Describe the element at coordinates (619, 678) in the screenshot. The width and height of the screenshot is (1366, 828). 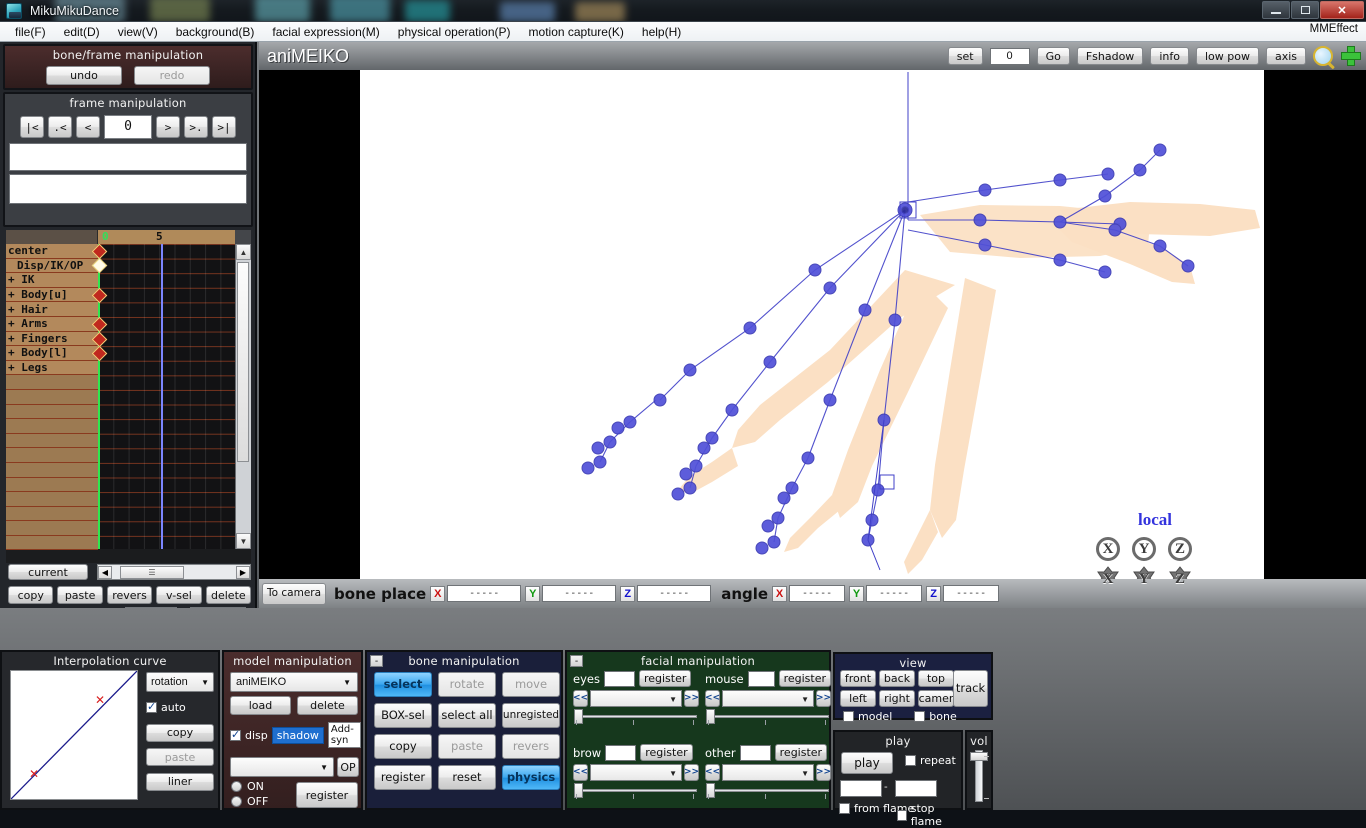
I see `eyes-value-input` at that location.